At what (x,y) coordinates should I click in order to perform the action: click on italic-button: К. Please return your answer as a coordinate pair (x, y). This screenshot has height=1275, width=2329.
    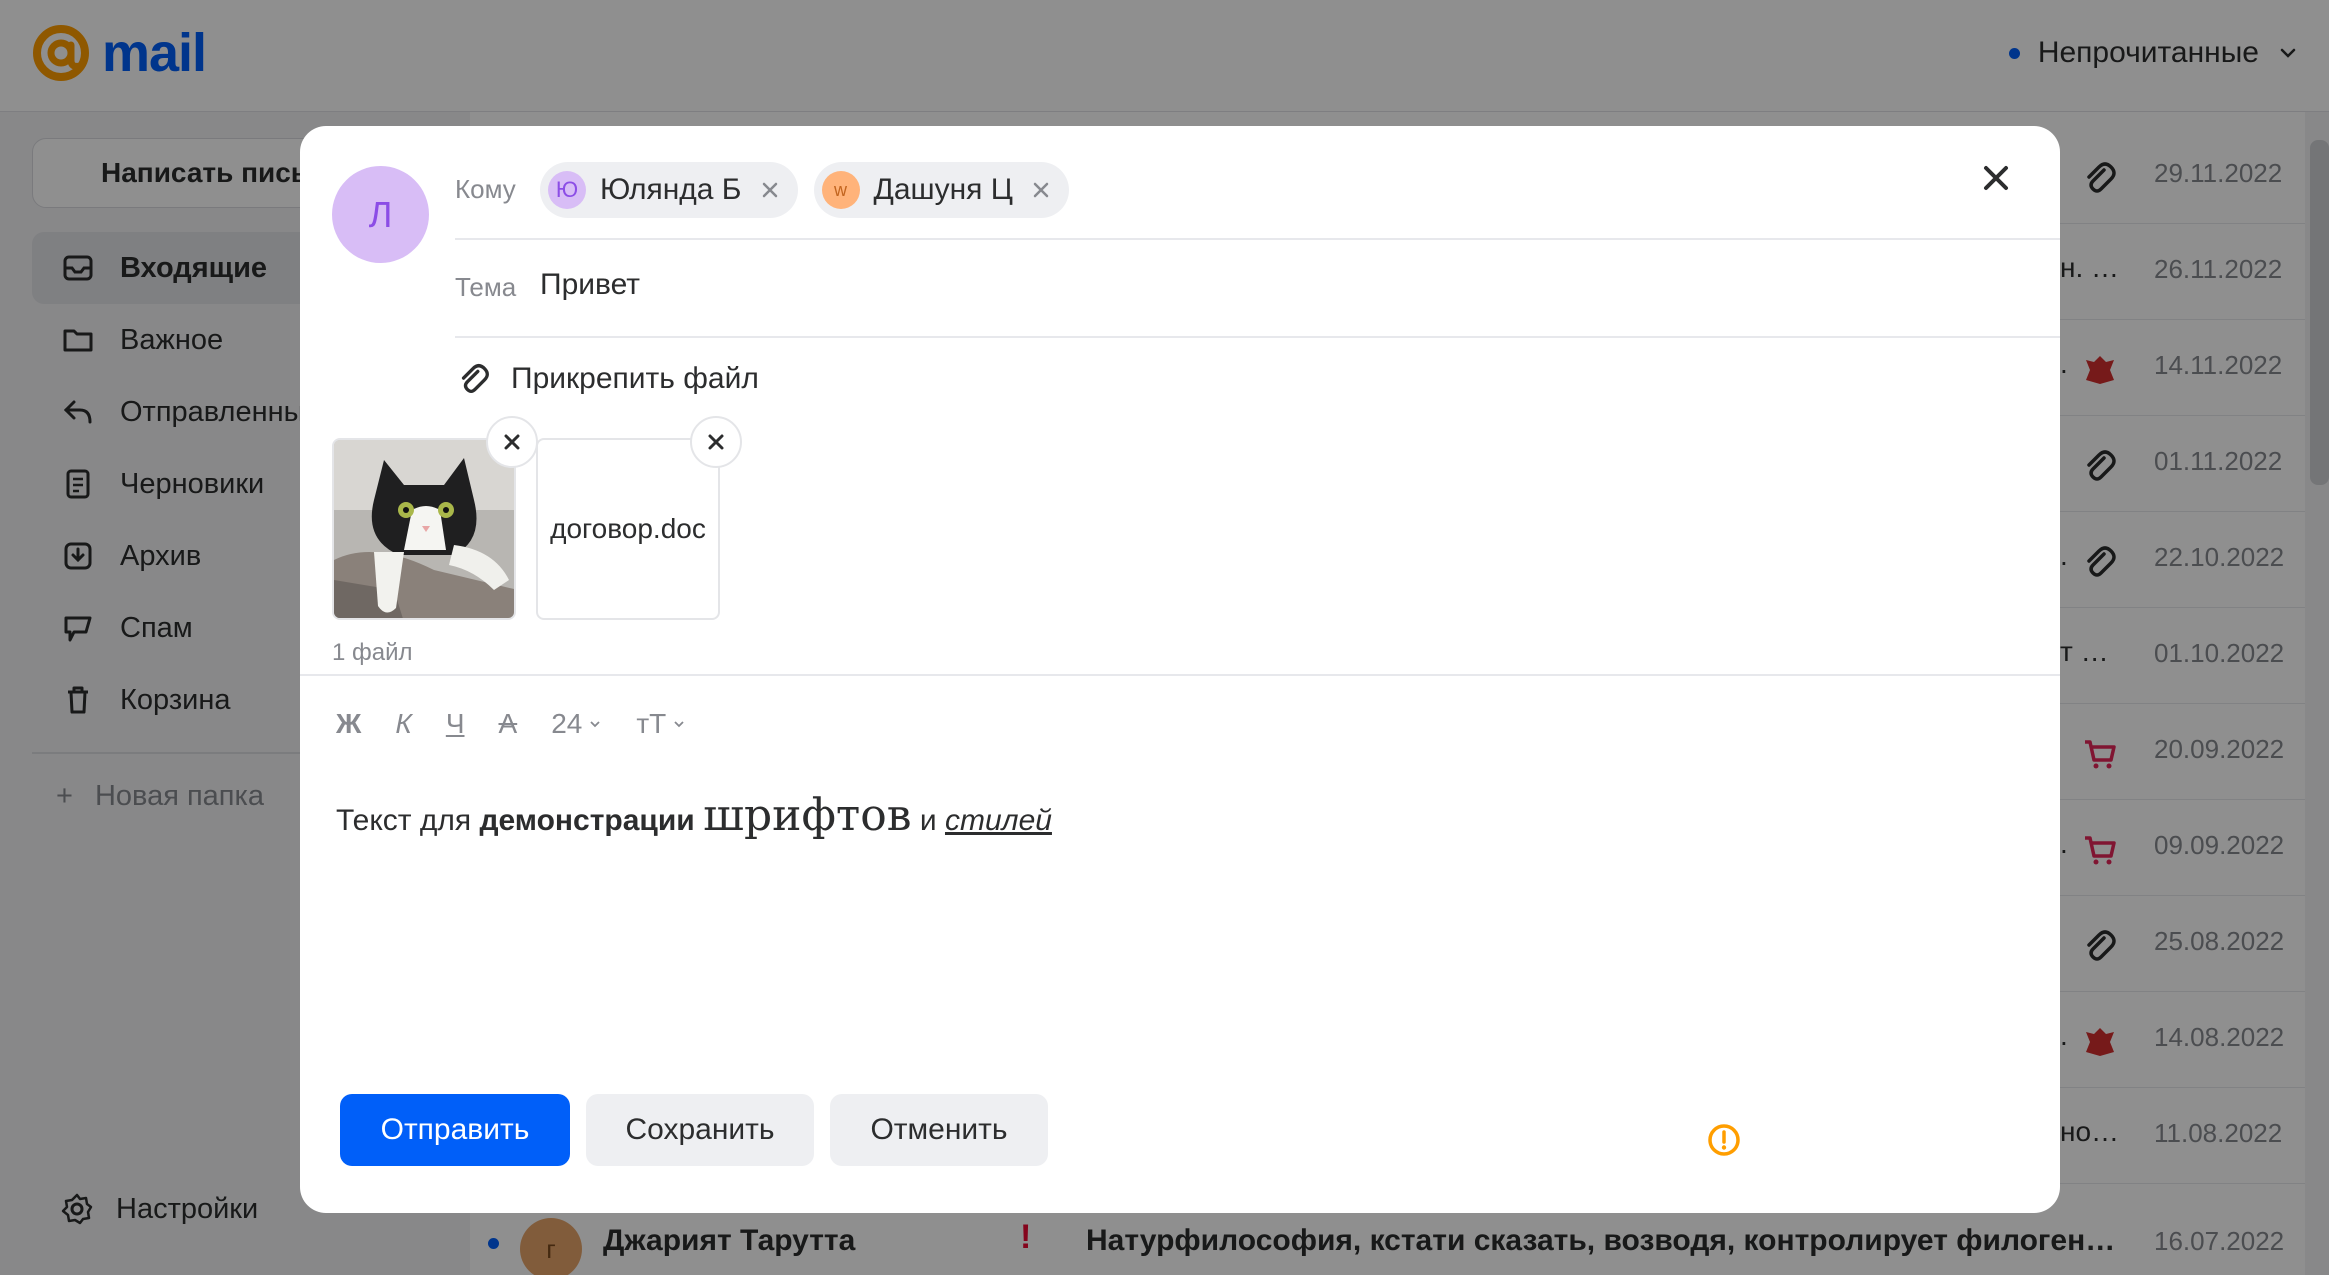
    Looking at the image, I should click on (403, 724).